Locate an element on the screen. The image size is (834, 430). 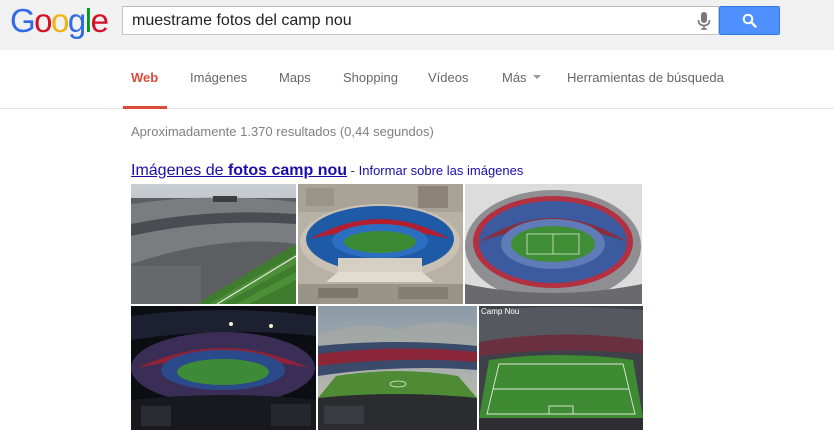
search-icon is located at coordinates (749, 20).